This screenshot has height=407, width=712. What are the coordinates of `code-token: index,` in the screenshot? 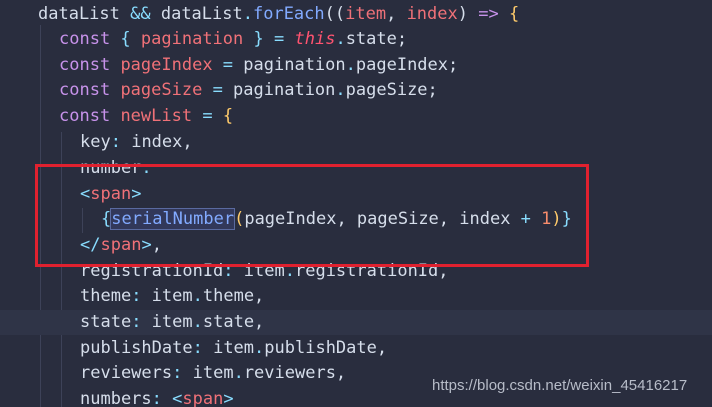 It's located at (162, 142).